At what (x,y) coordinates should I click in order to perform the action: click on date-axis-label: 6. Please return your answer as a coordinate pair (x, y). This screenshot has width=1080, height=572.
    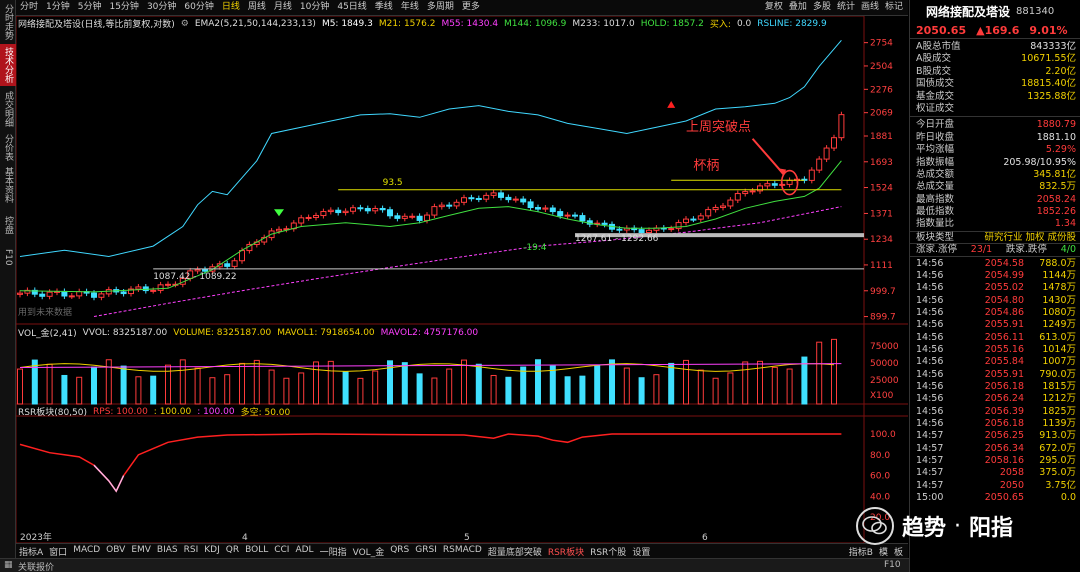
    Looking at the image, I should click on (705, 538).